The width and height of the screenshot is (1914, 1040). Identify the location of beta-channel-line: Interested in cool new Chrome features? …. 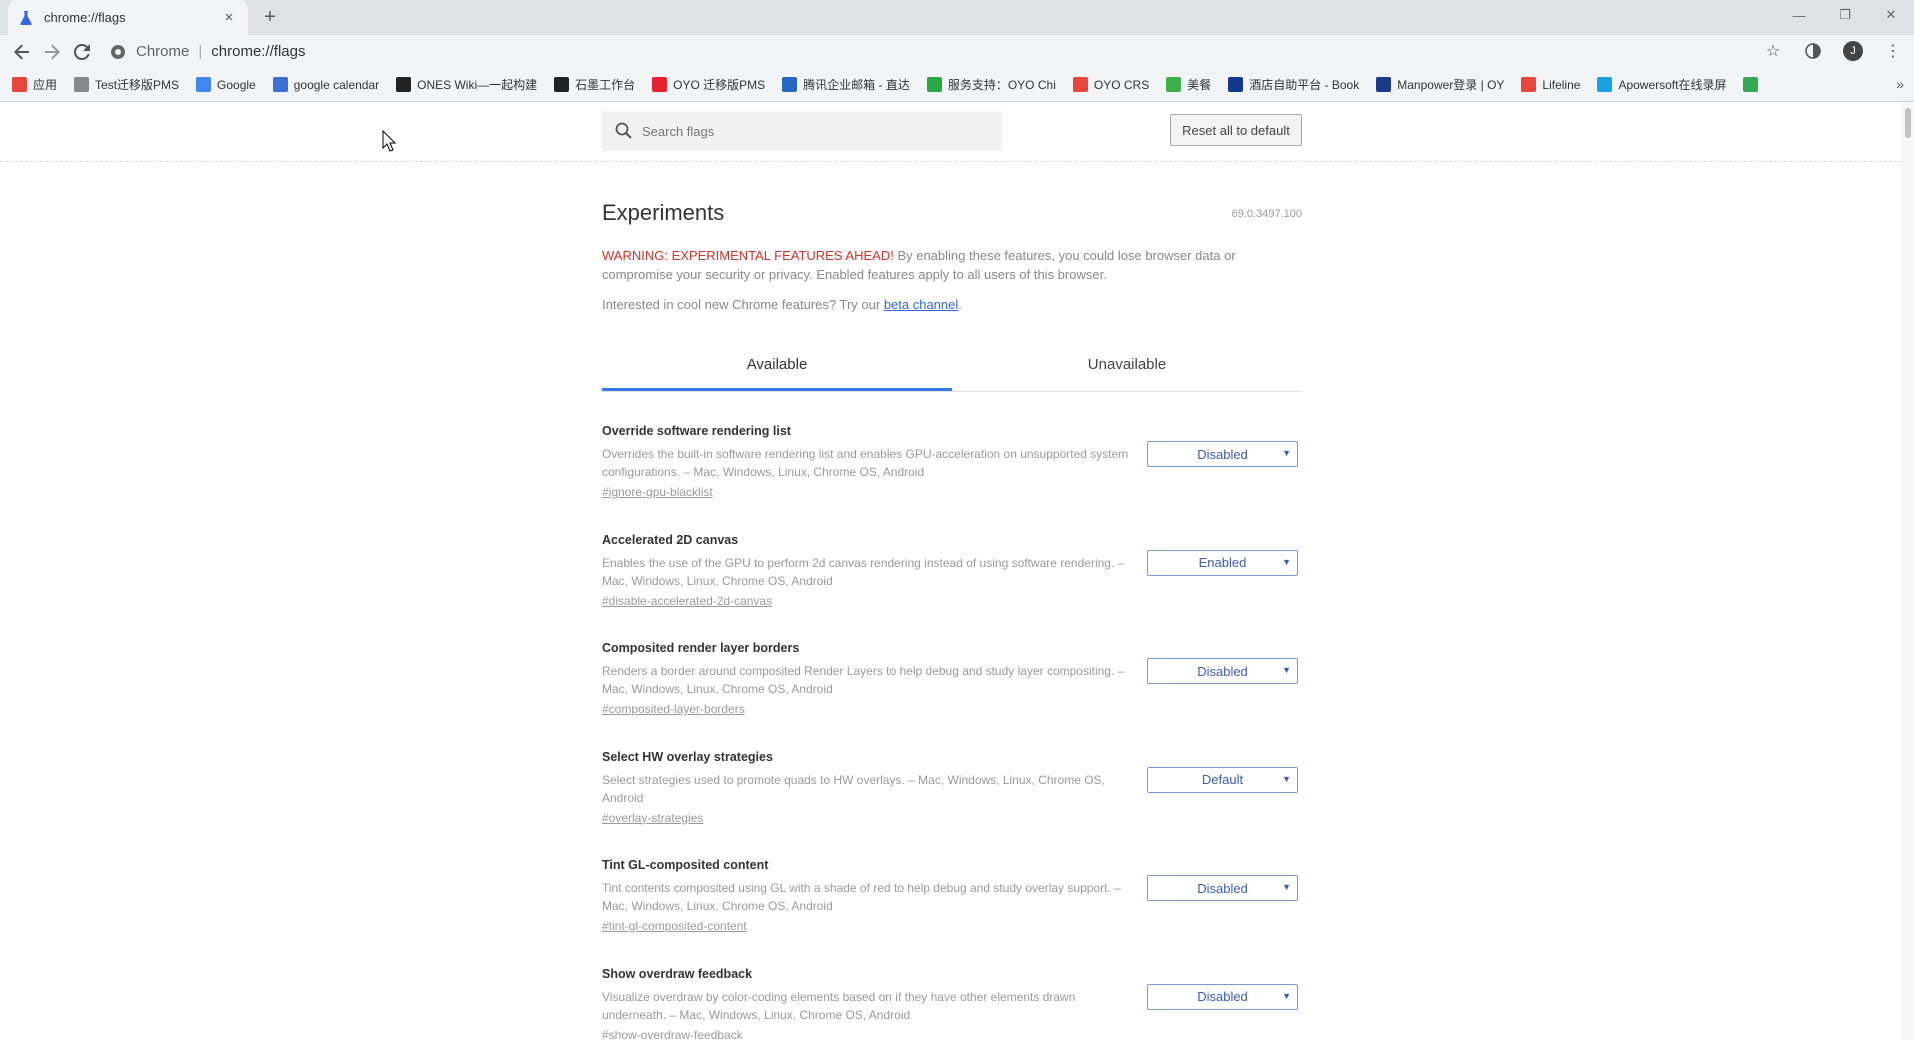
(952, 304).